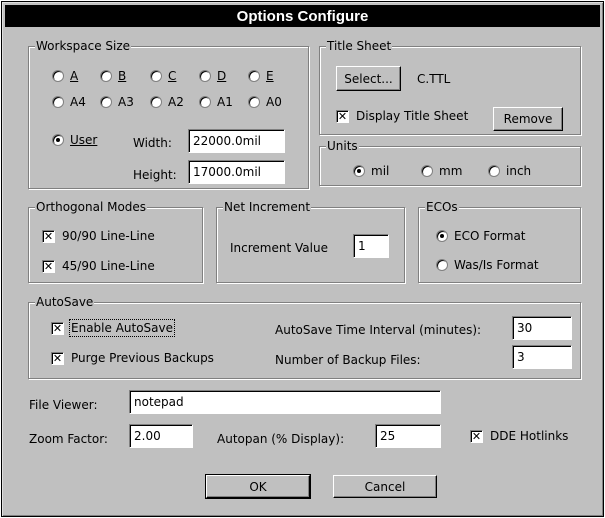 The width and height of the screenshot is (605, 518). Describe the element at coordinates (152, 143) in the screenshot. I see `width-label: Width:` at that location.